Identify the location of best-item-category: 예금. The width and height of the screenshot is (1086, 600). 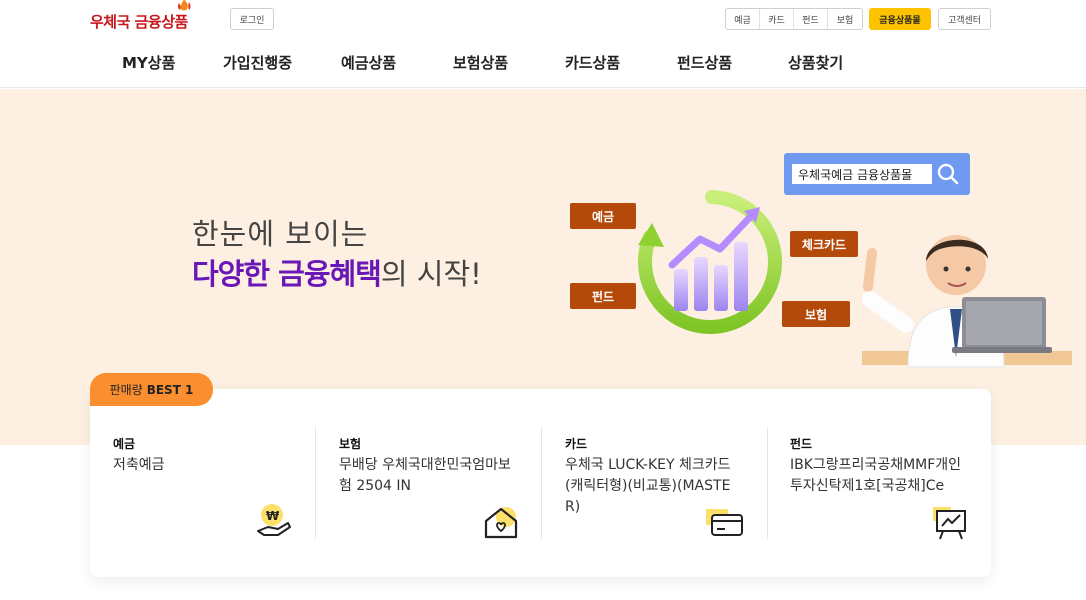
(124, 444).